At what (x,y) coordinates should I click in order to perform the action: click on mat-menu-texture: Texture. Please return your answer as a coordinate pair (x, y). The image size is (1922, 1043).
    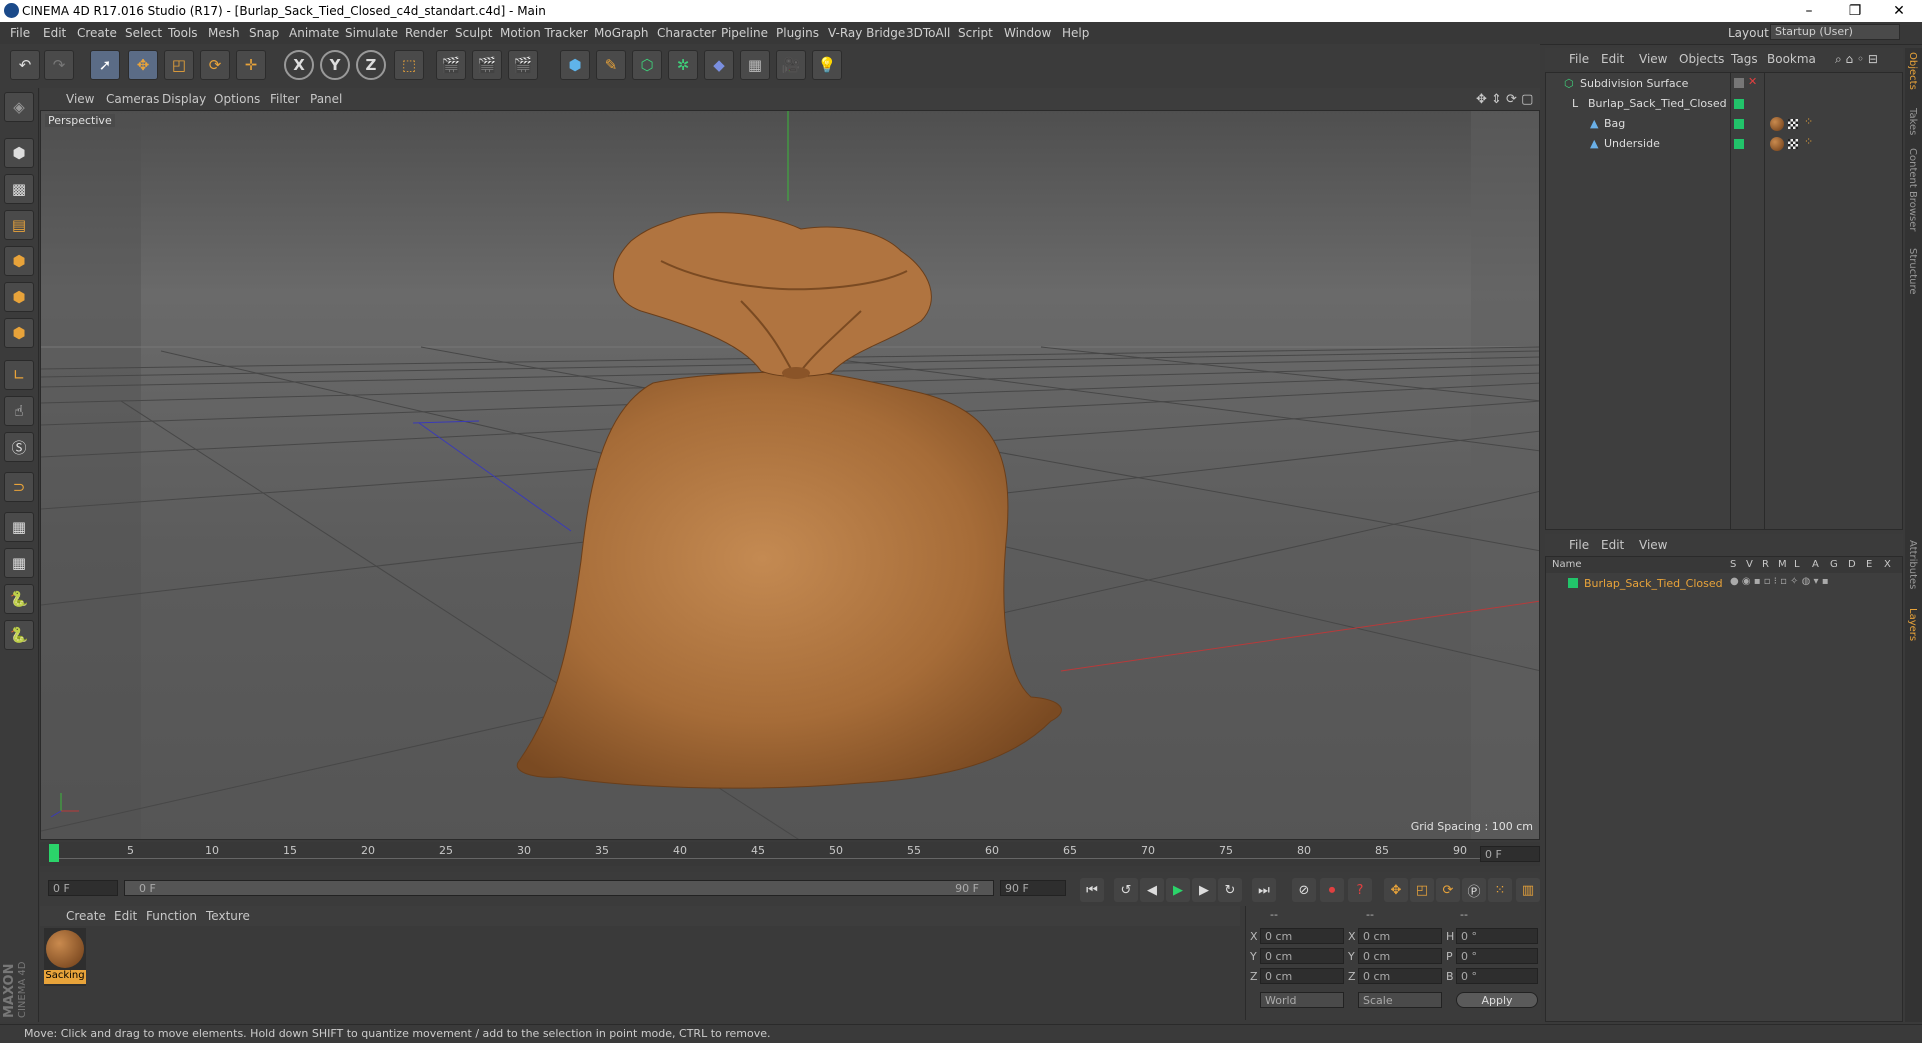
    Looking at the image, I should click on (228, 916).